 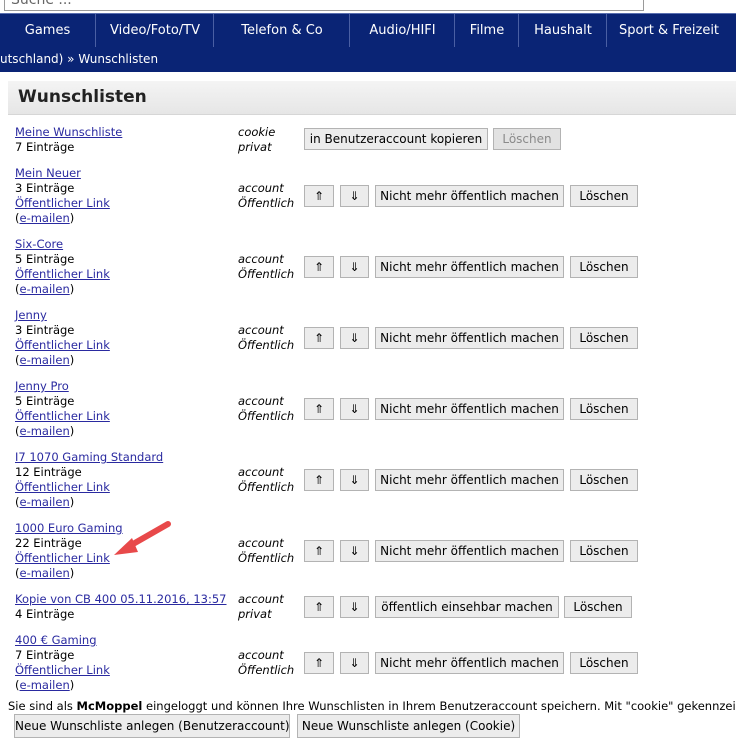 What do you see at coordinates (109, 706) in the screenshot?
I see `username: McMoppel` at bounding box center [109, 706].